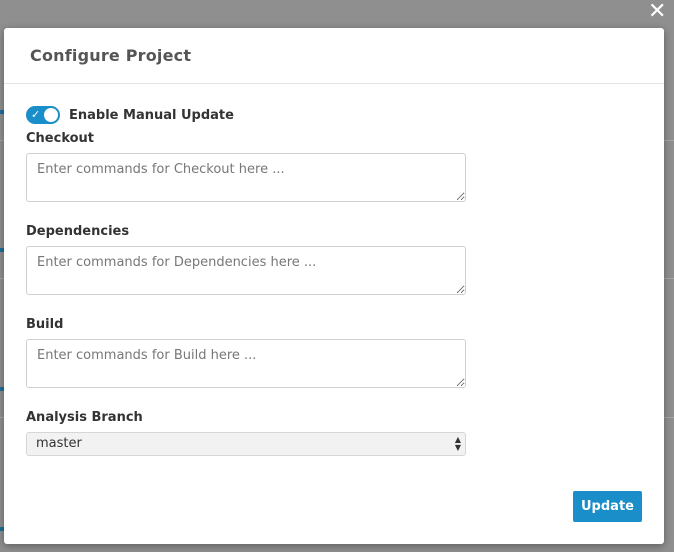 This screenshot has width=674, height=552. Describe the element at coordinates (36, 114) in the screenshot. I see `check-icon: ✓` at that location.